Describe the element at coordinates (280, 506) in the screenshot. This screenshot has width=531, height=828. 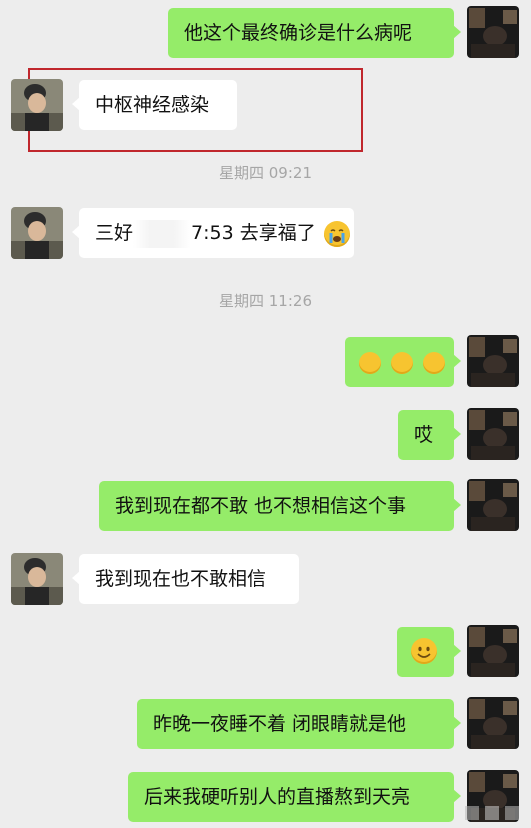
I see `message-bubble-self: 我到现在都不敢 也不想相信这个事` at that location.